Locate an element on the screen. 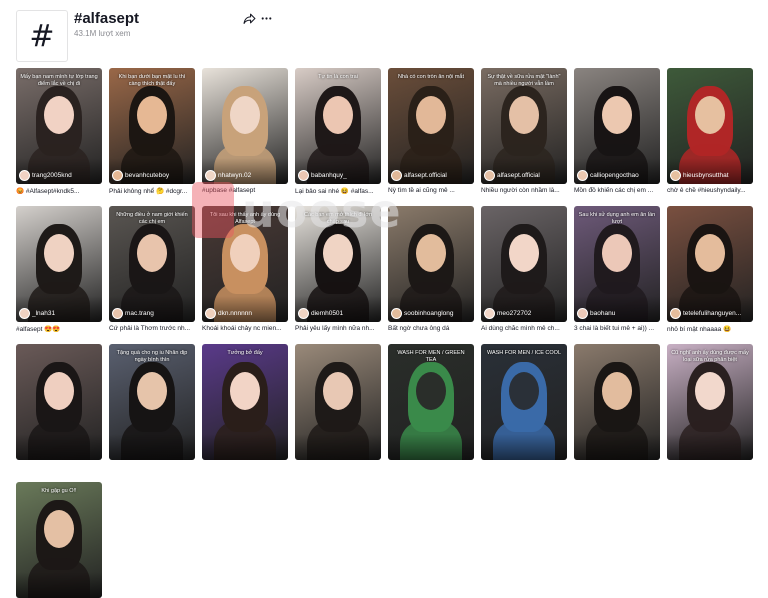 Image resolution: width=768 pixels, height=598 pixels. video-thumbnail: meo272702 is located at coordinates (524, 264).